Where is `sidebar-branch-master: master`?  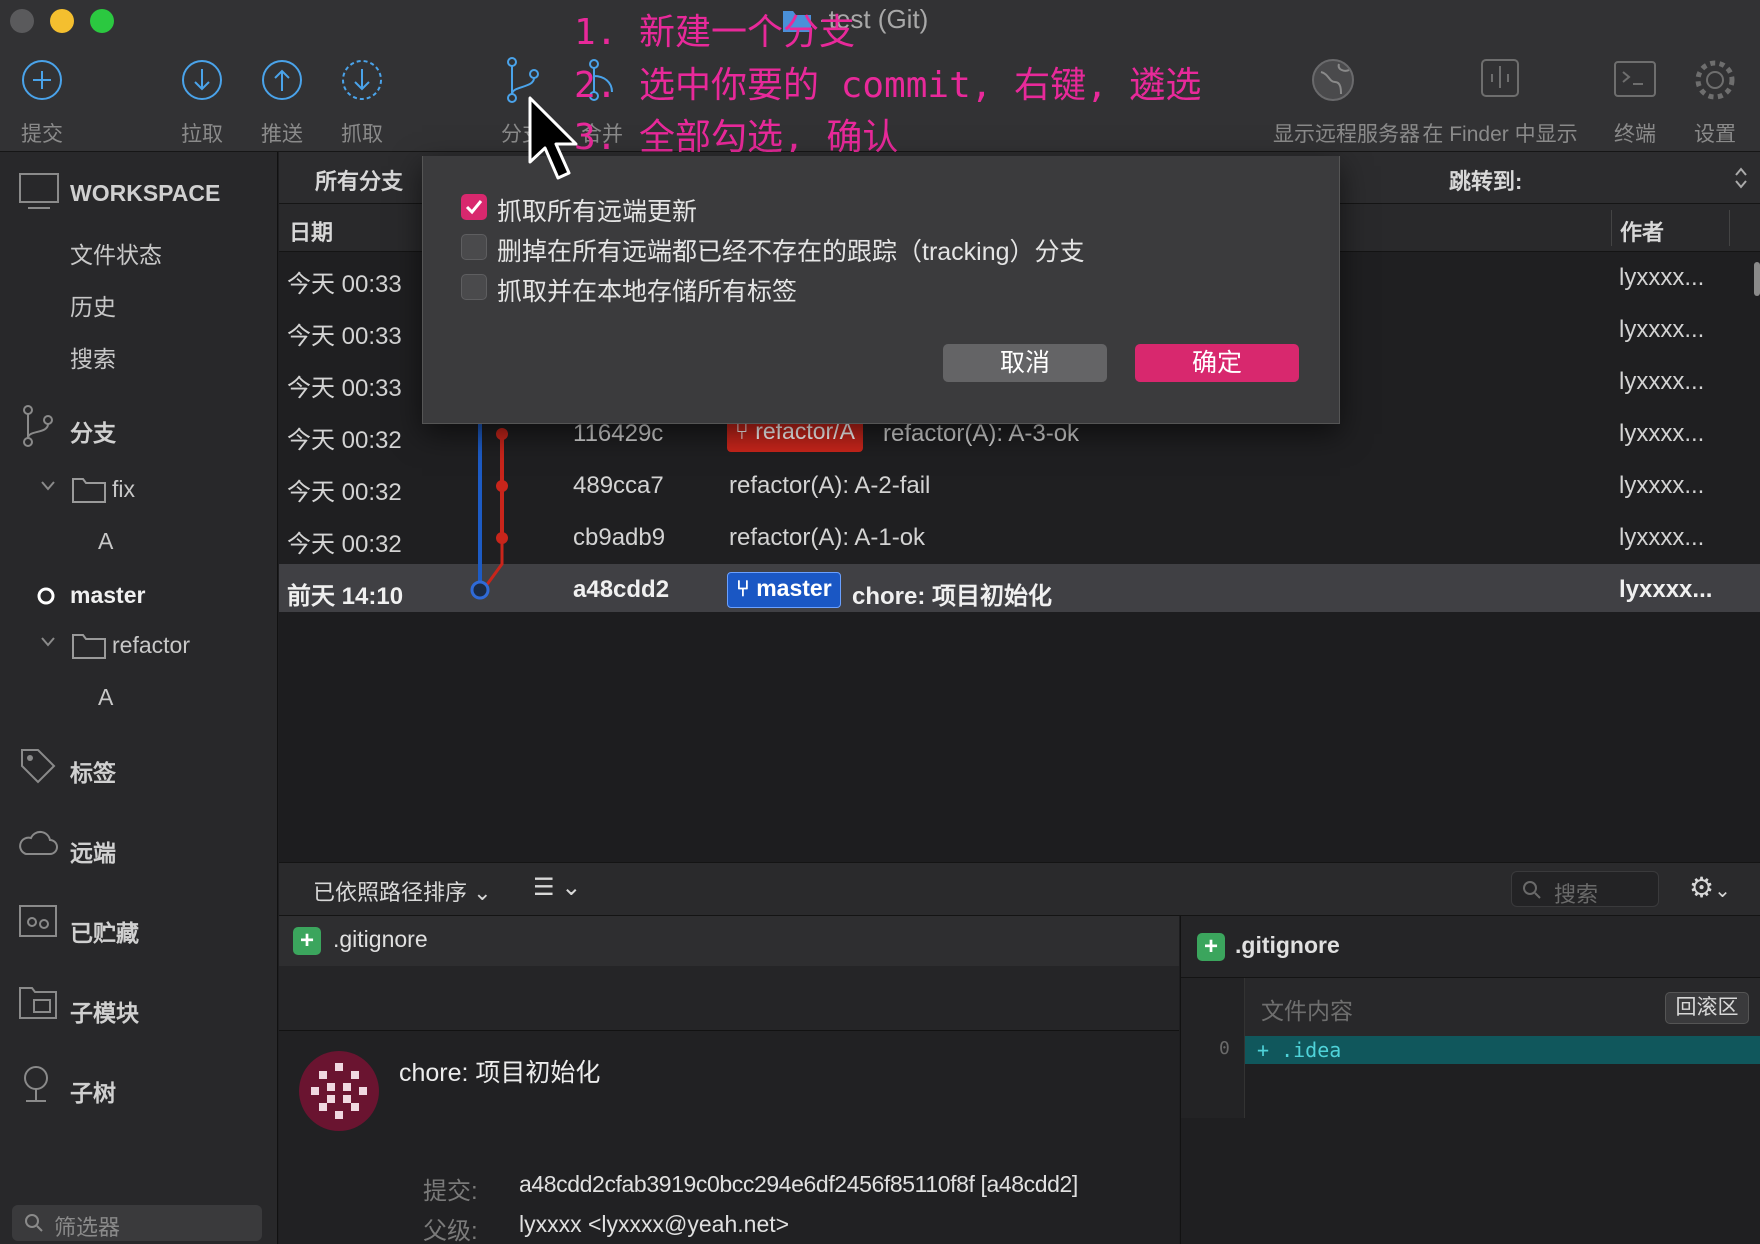 sidebar-branch-master: master is located at coordinates (107, 595).